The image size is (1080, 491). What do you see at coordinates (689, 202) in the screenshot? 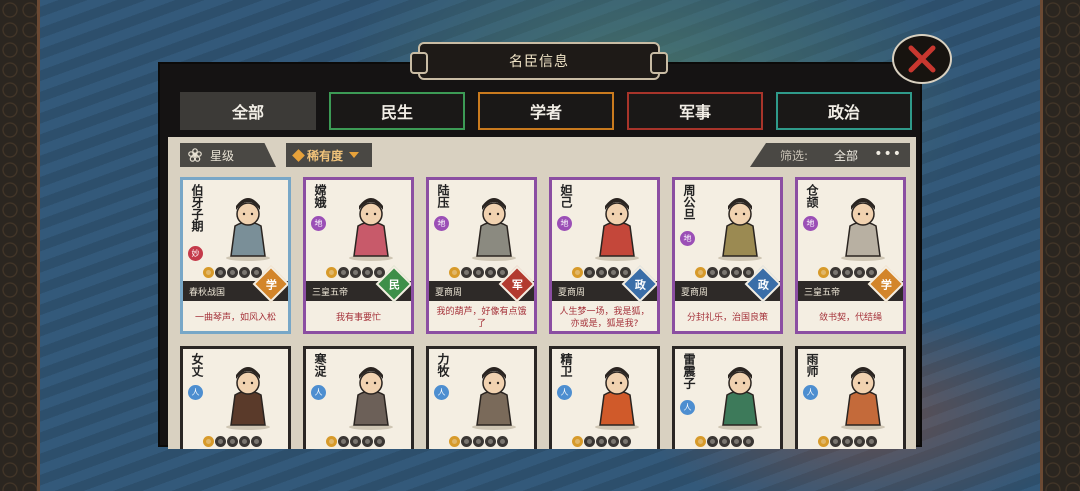
I see `minister-name: 周公旦` at bounding box center [689, 202].